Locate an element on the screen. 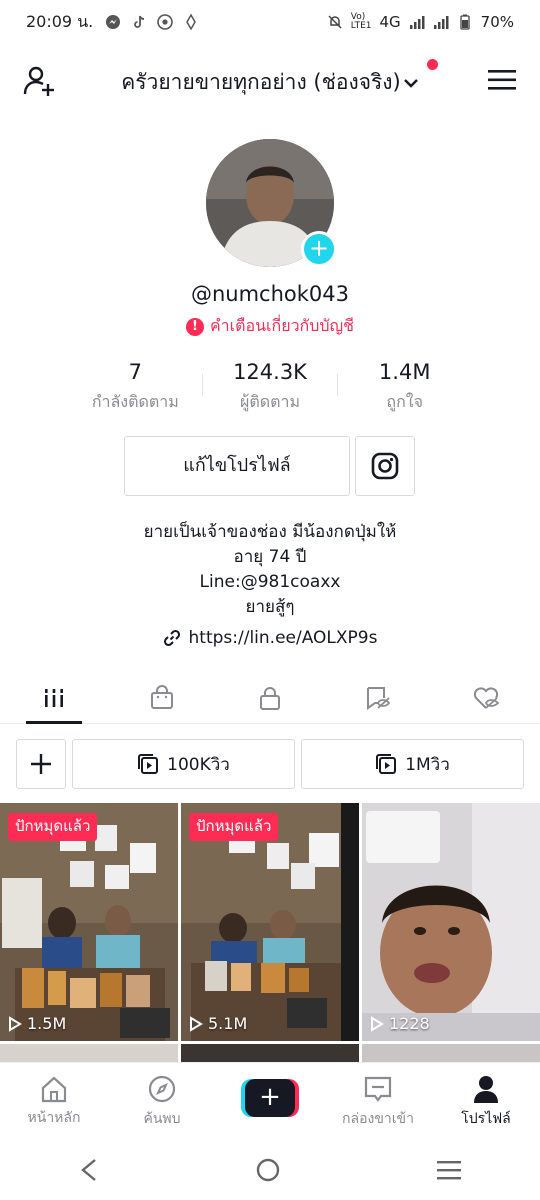 This screenshot has height=1200, width=540. videos-grid-icon is located at coordinates (54, 697).